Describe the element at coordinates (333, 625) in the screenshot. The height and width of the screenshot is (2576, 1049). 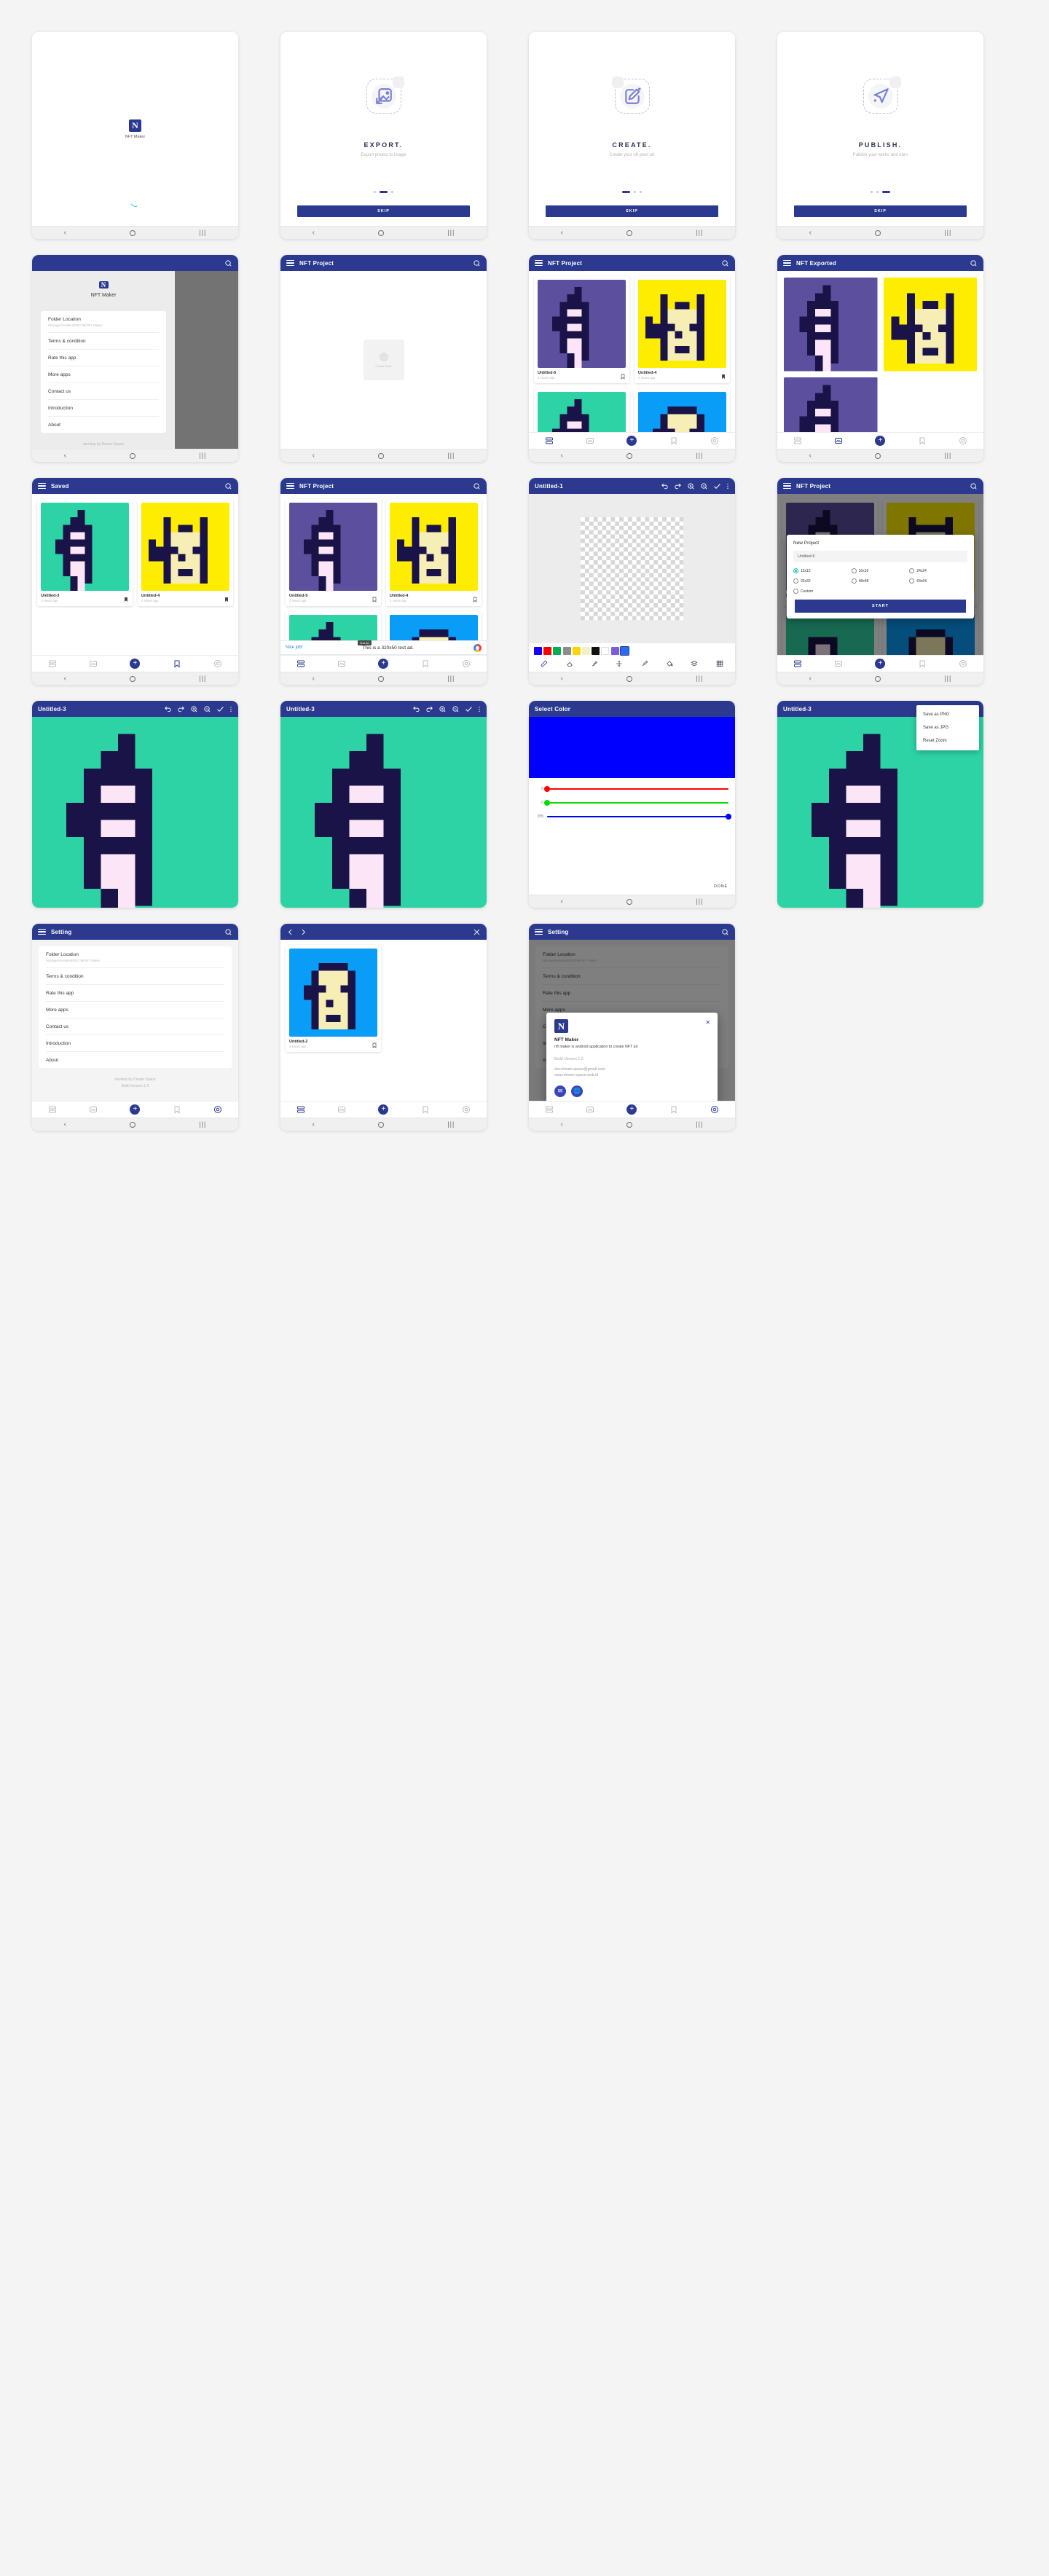
I see `project-card: Untitled-34 Hours ago` at that location.